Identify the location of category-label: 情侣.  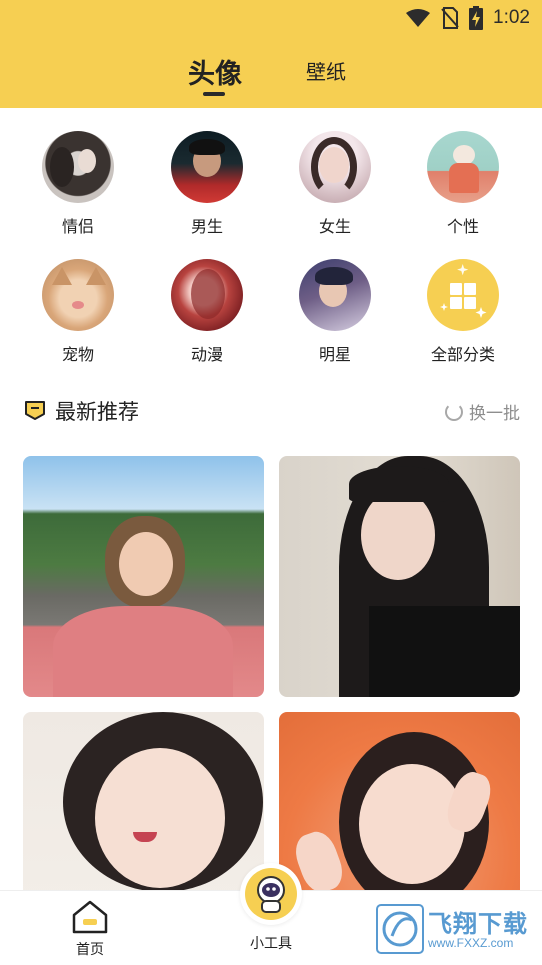
(77, 226).